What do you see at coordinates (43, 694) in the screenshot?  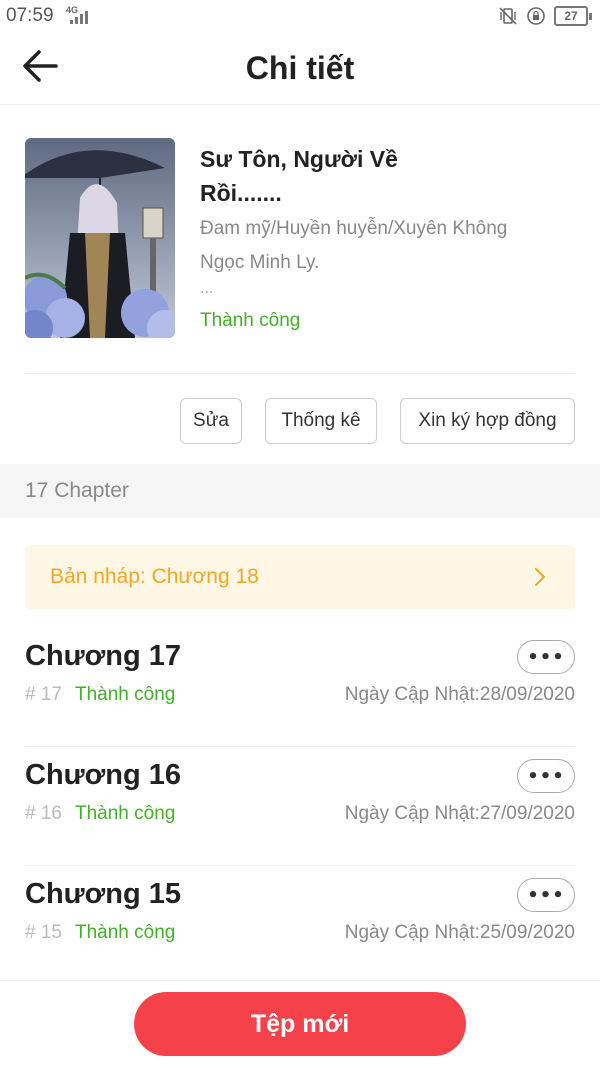 I see `chapter-number: # 17` at bounding box center [43, 694].